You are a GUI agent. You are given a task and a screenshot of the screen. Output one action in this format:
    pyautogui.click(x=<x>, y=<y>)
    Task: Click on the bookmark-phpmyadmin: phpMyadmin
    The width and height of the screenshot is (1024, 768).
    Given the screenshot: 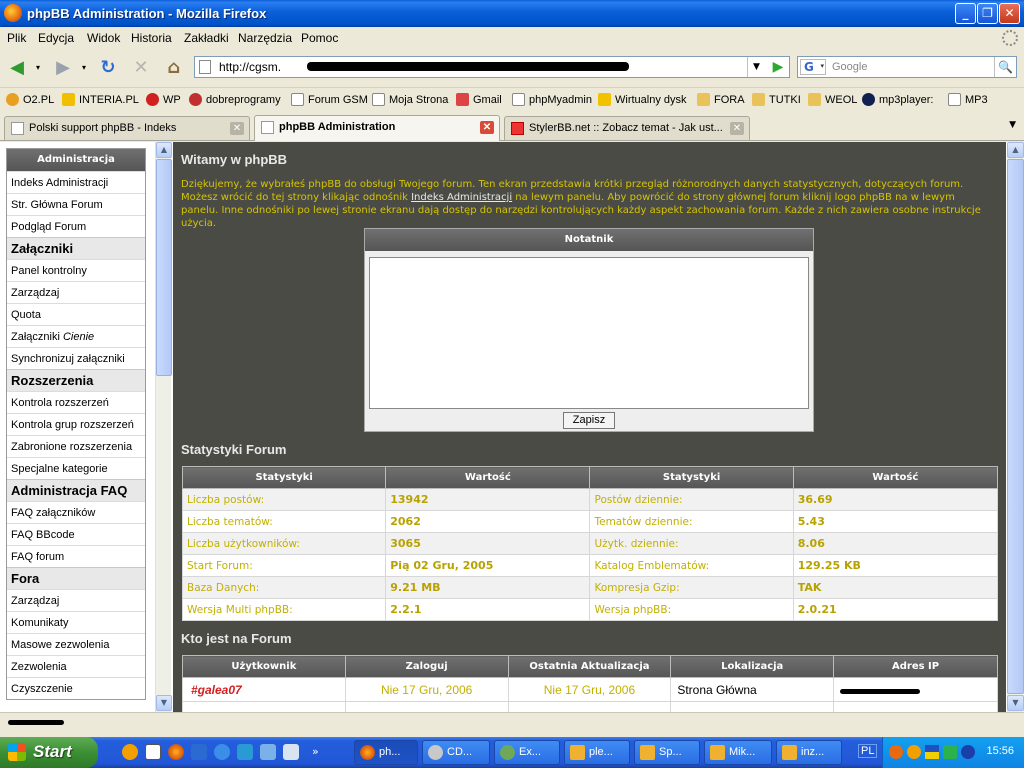 What is the action you would take?
    pyautogui.click(x=552, y=99)
    